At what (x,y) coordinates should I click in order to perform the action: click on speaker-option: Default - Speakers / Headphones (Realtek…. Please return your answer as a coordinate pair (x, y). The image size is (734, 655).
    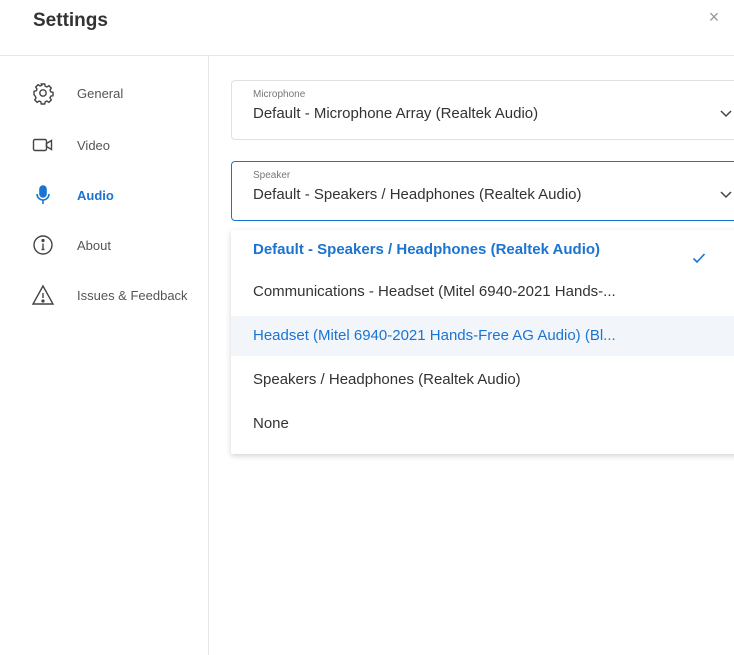
    Looking at the image, I should click on (482, 250).